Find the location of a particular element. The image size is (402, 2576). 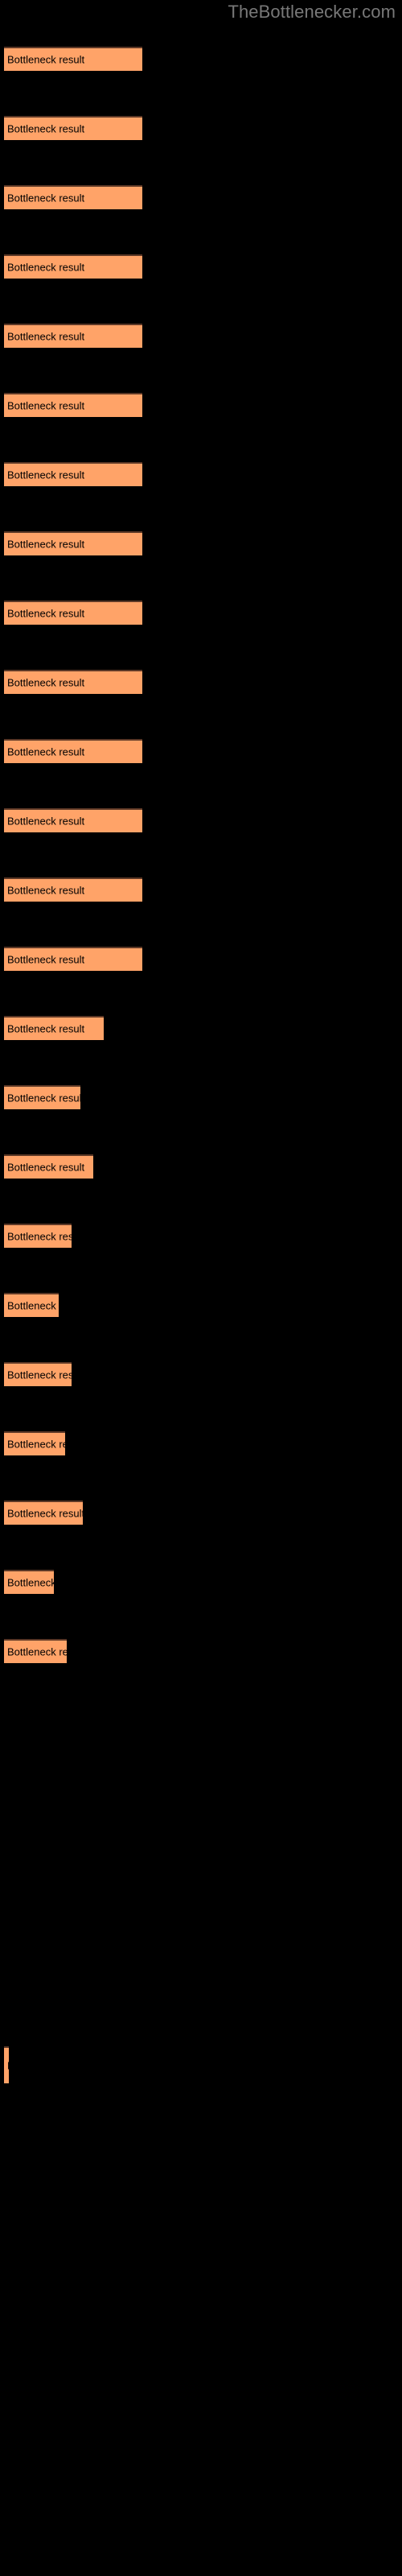

bar-6: Bottleneck result is located at coordinates (73, 405).